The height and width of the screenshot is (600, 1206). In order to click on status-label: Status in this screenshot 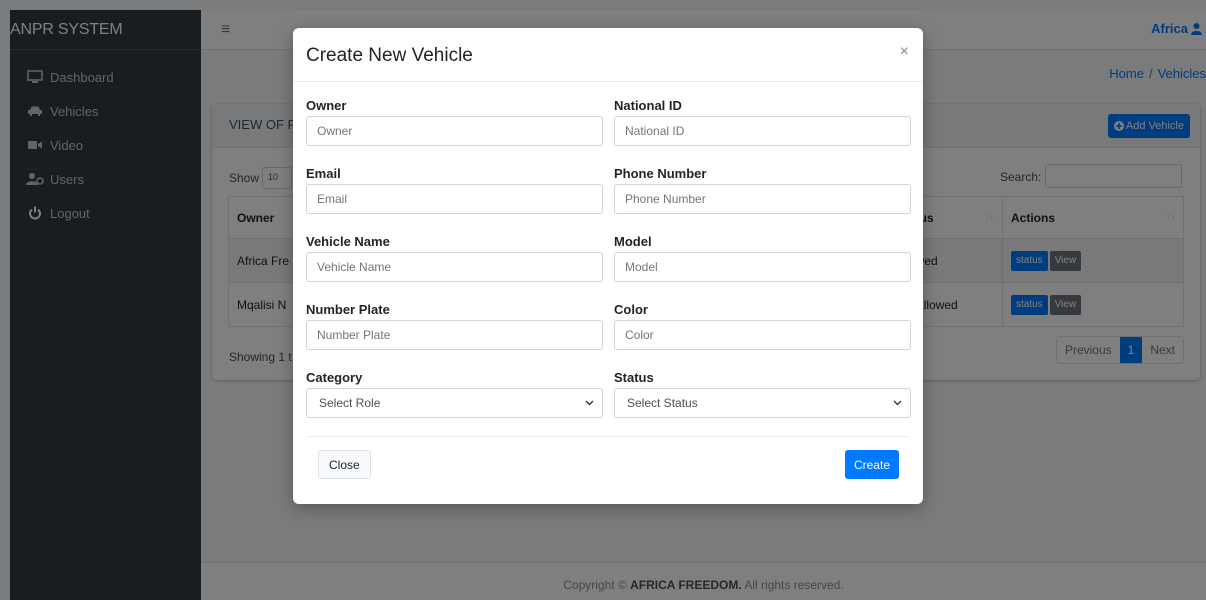, I will do `click(634, 377)`.